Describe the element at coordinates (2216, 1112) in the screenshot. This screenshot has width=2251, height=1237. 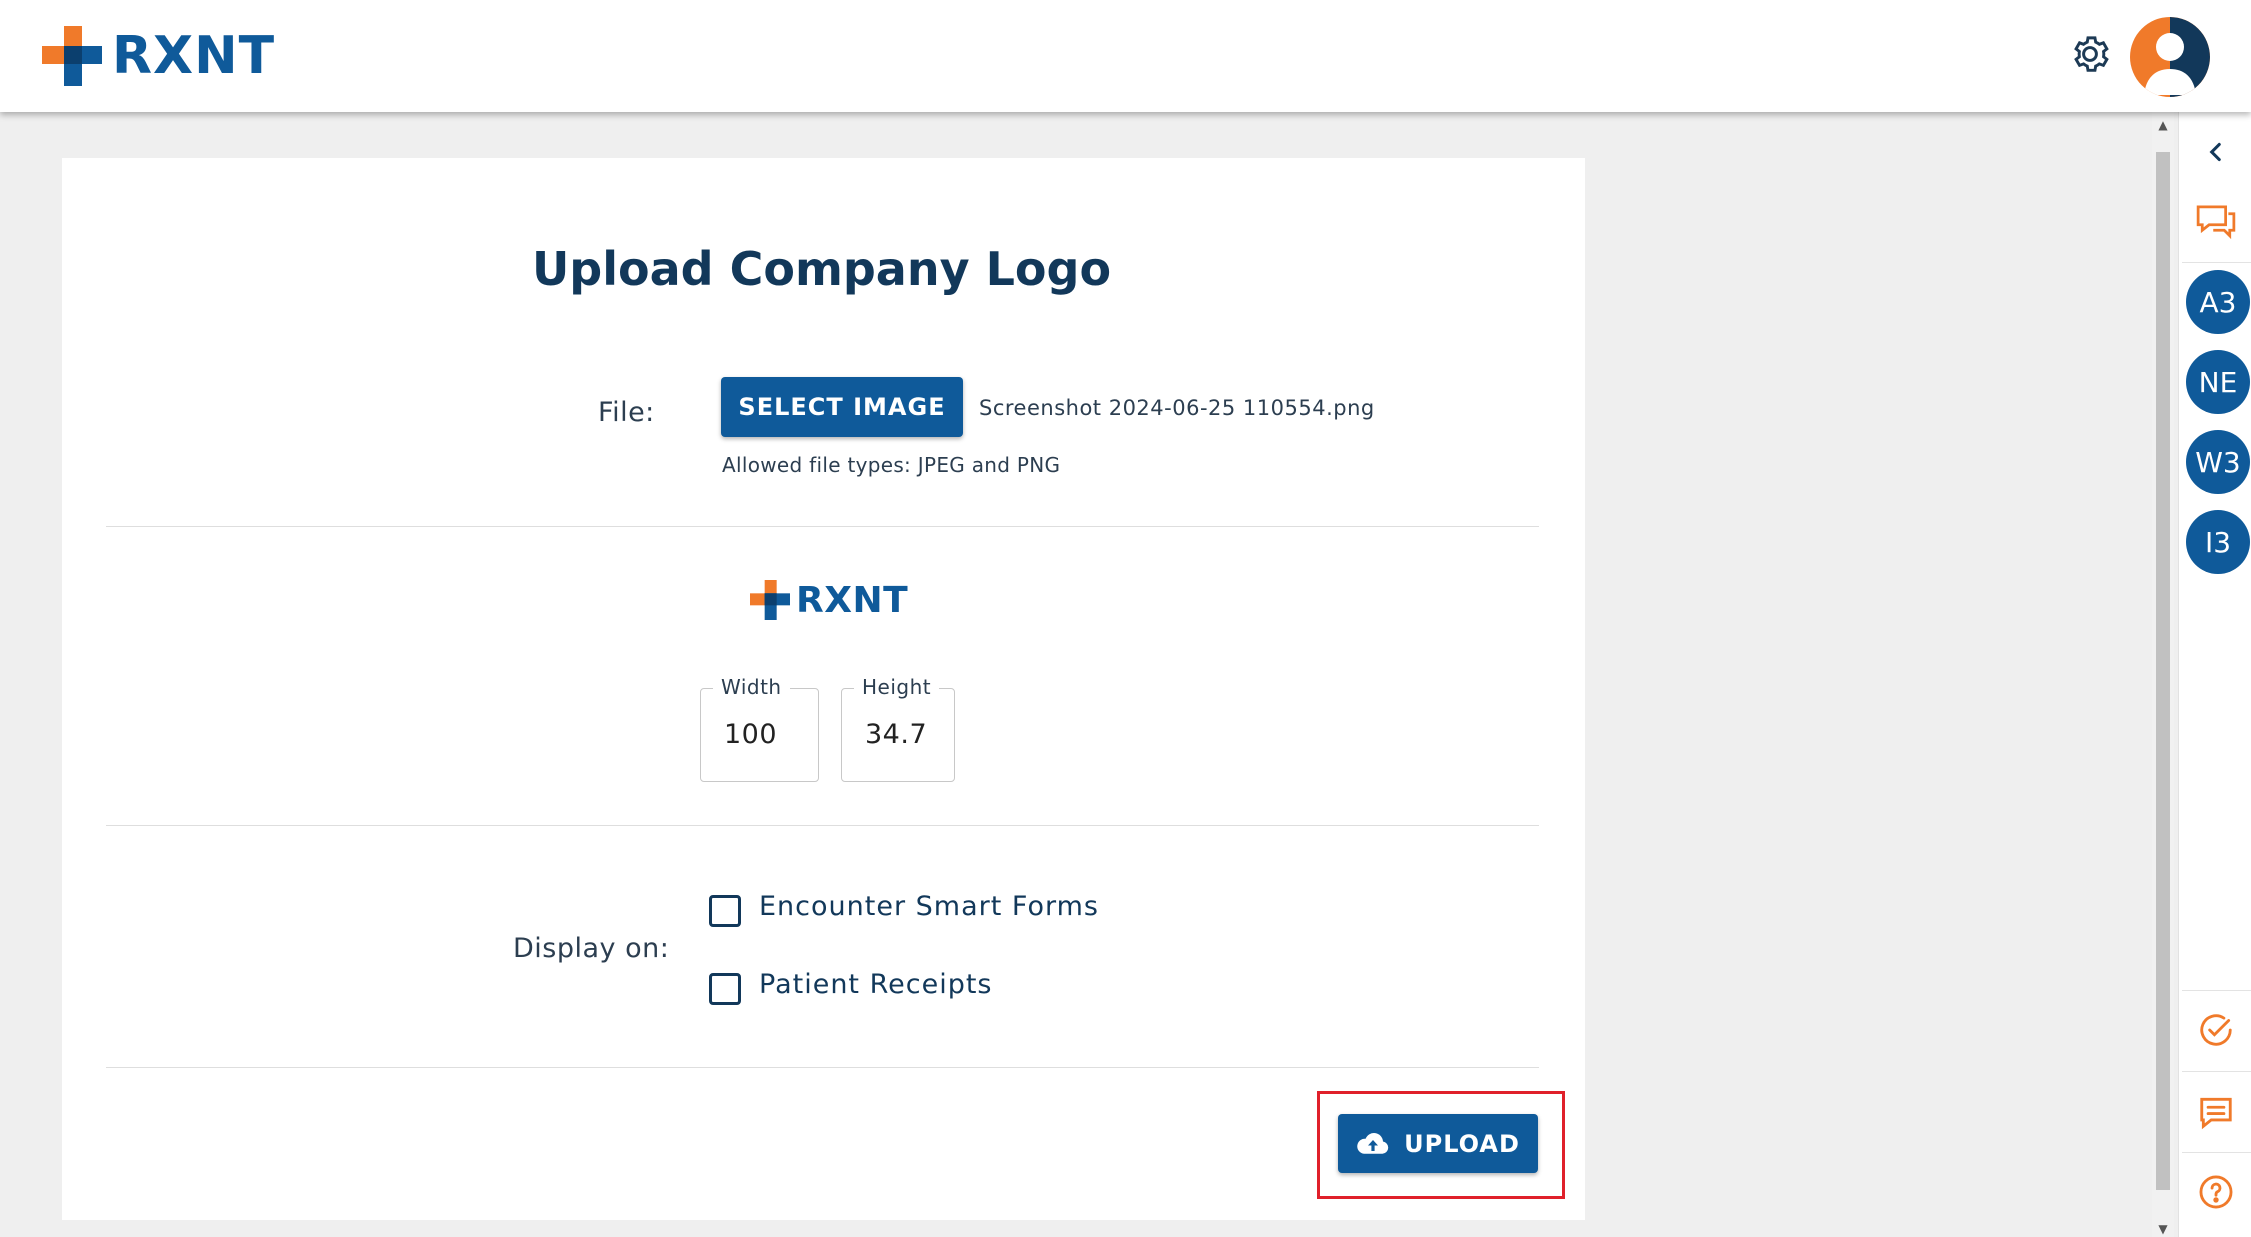
I see `message-icon` at that location.